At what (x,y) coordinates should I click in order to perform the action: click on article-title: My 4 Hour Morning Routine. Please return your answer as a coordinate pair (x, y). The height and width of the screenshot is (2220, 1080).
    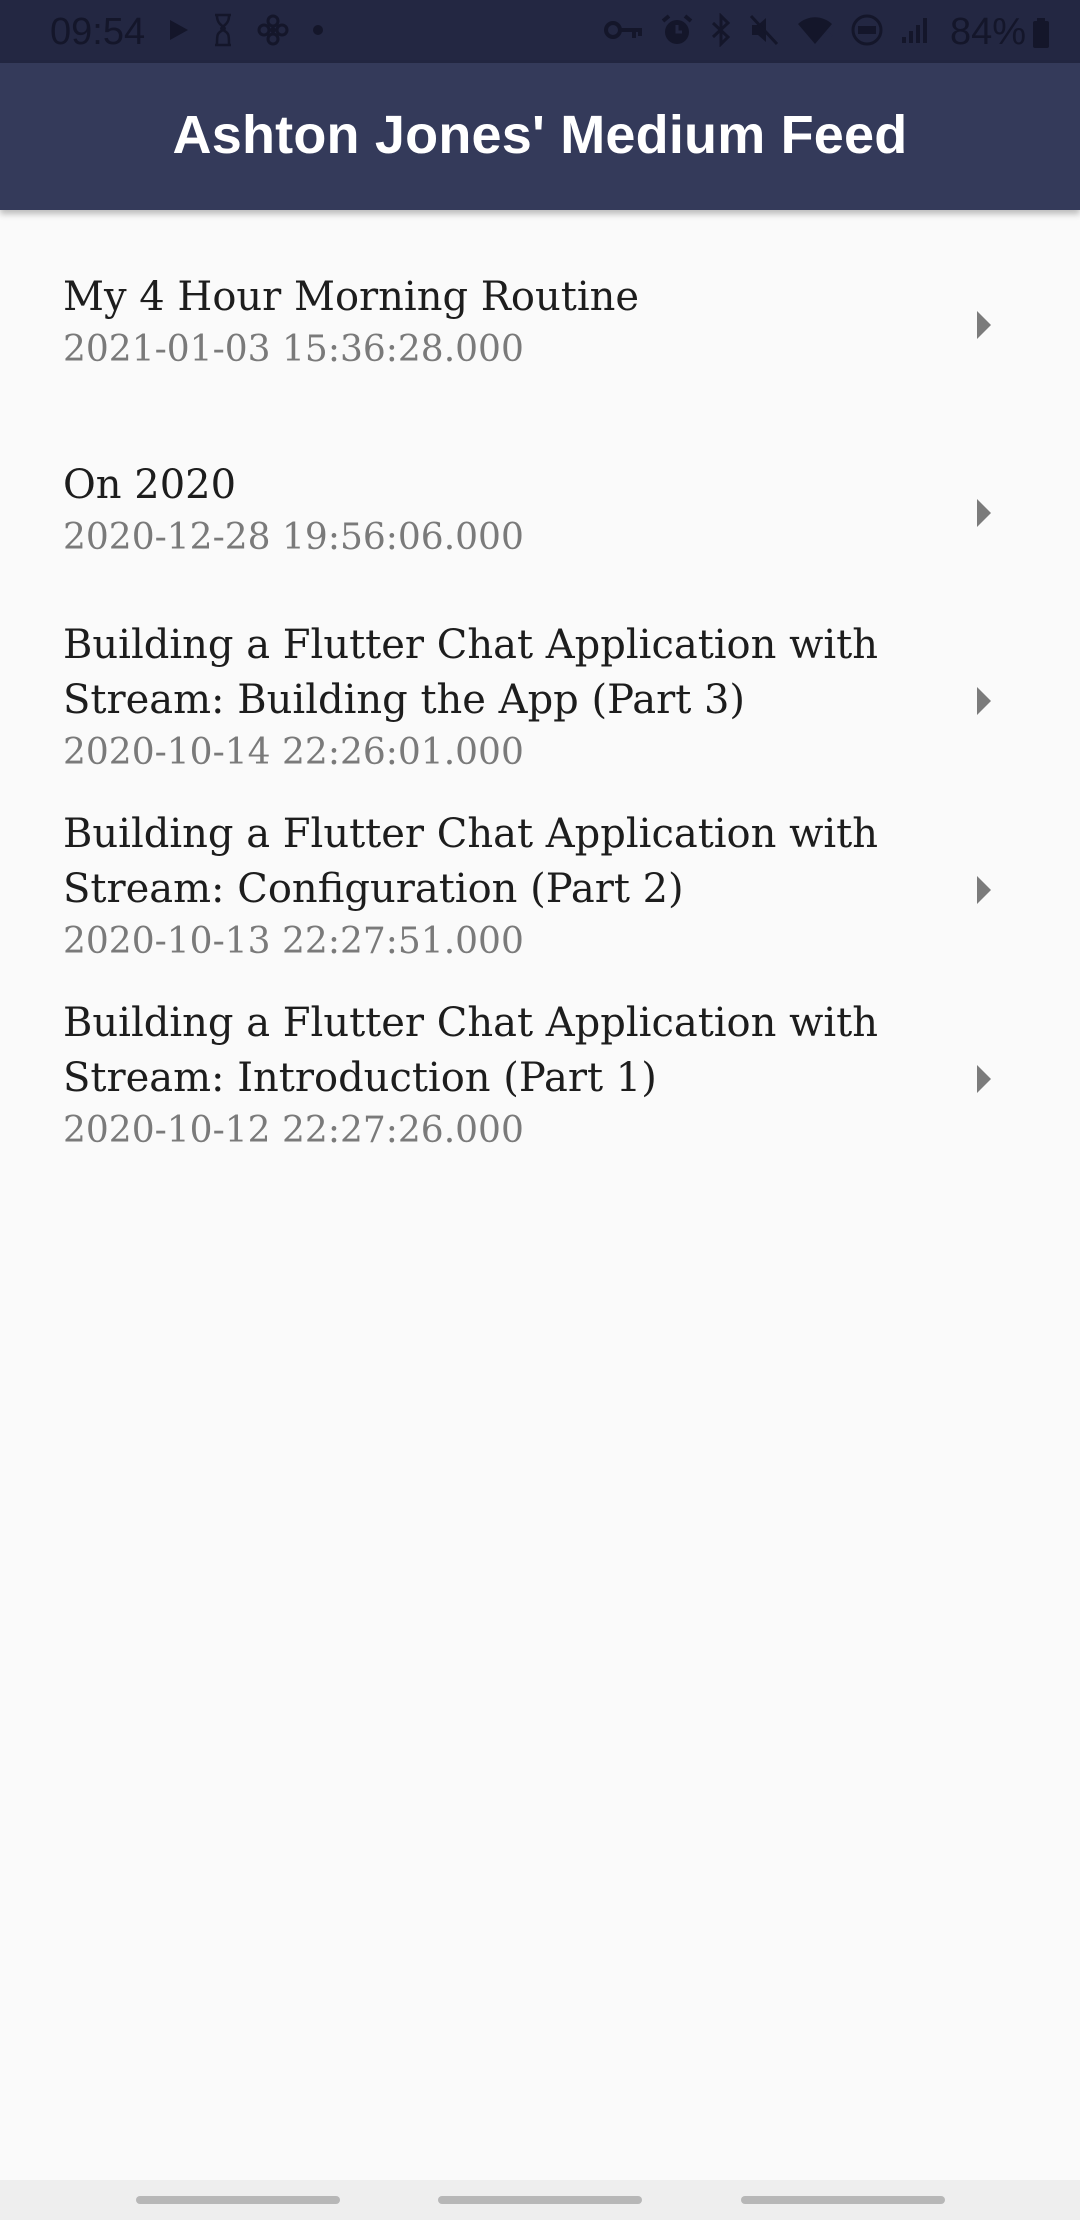
    Looking at the image, I should click on (351, 297).